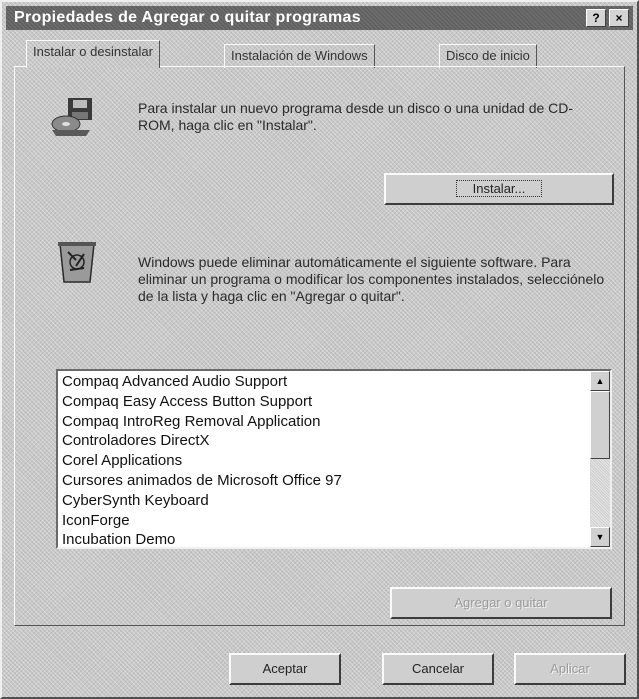  Describe the element at coordinates (322, 382) in the screenshot. I see `list-item: Compaq Advanced Audio Support` at that location.